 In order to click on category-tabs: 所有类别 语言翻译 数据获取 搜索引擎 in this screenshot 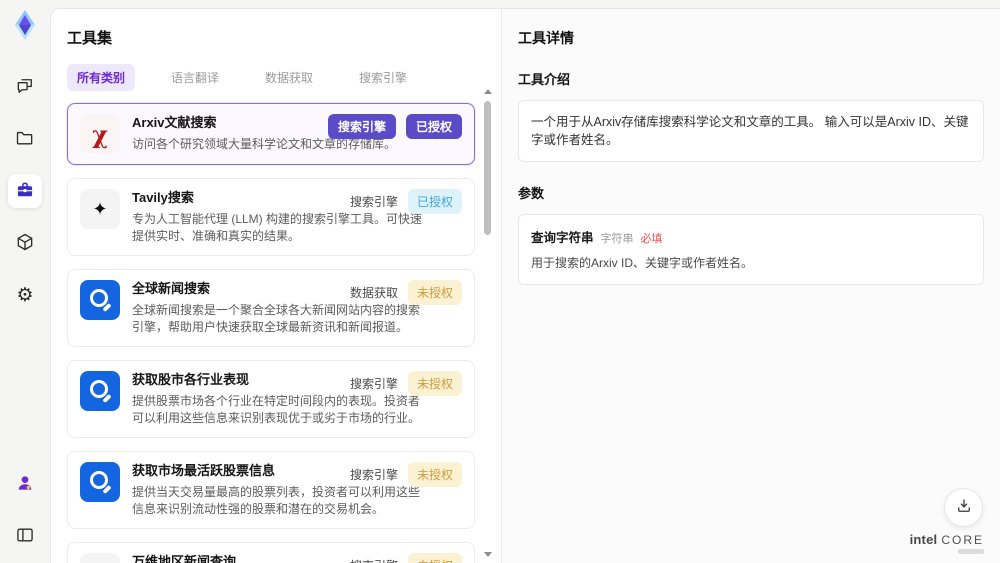, I will do `click(271, 77)`.